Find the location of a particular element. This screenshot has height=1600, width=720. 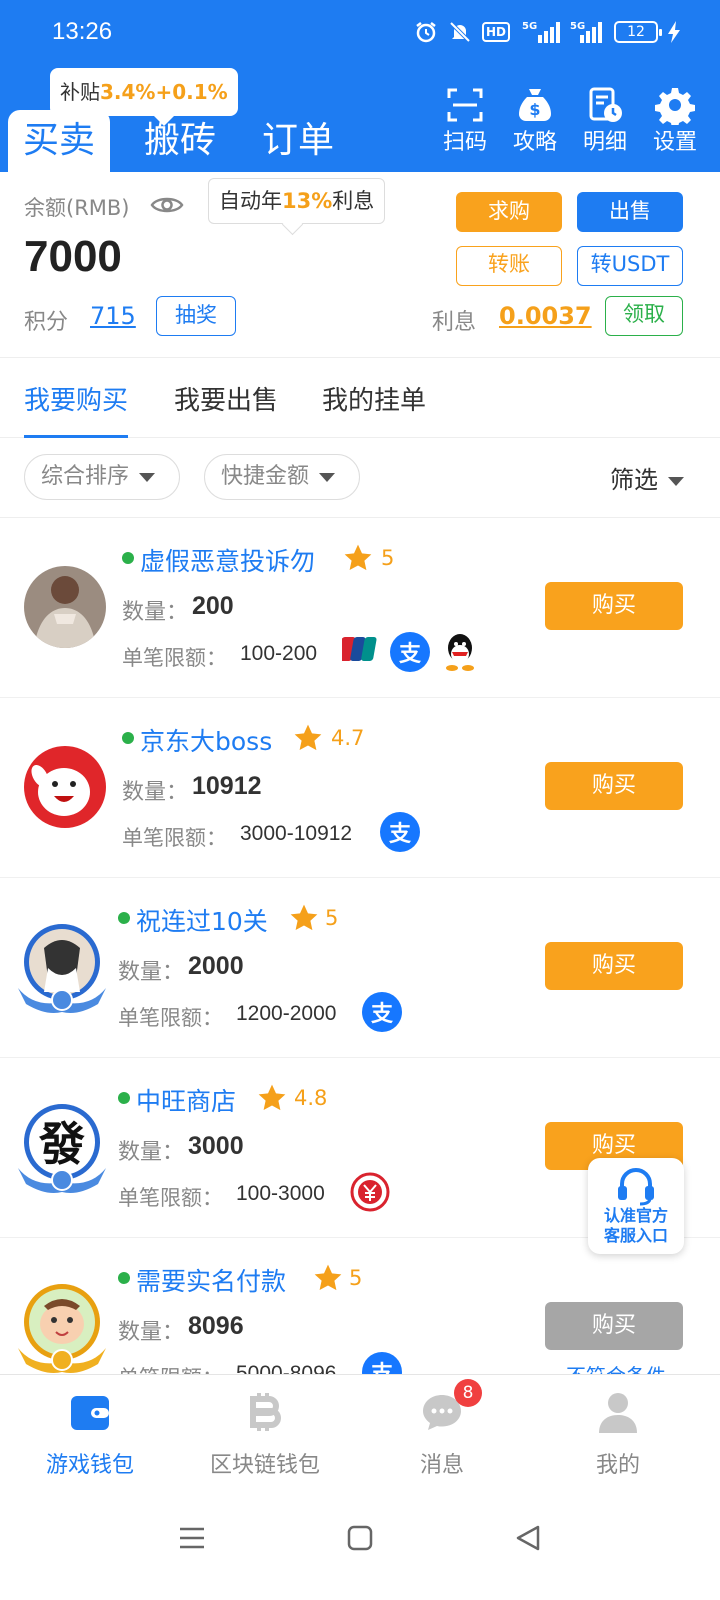

seller-name: 京东大boss is located at coordinates (206, 740).